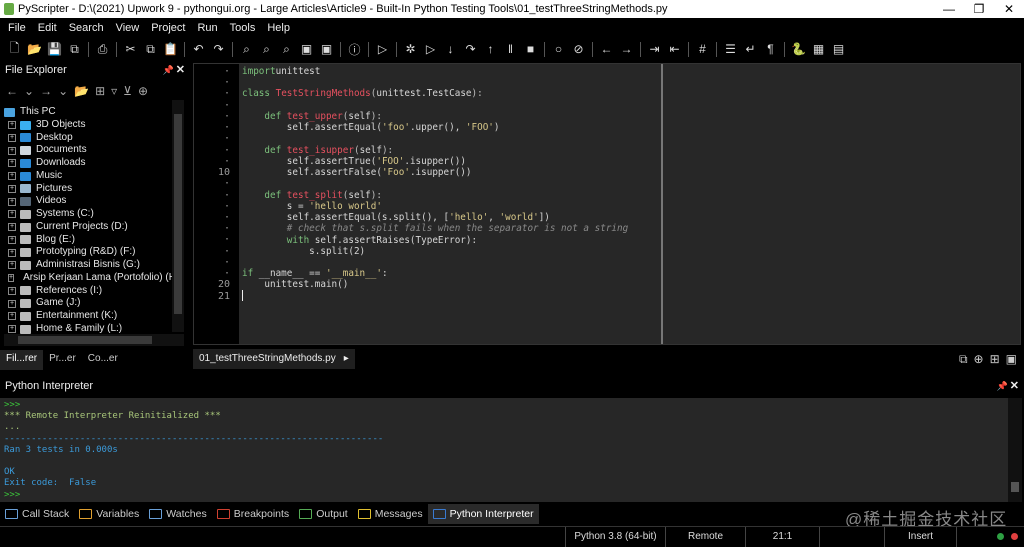 The image size is (1024, 547). Describe the element at coordinates (1002, 386) in the screenshot. I see `pin-icon: 📌` at that location.